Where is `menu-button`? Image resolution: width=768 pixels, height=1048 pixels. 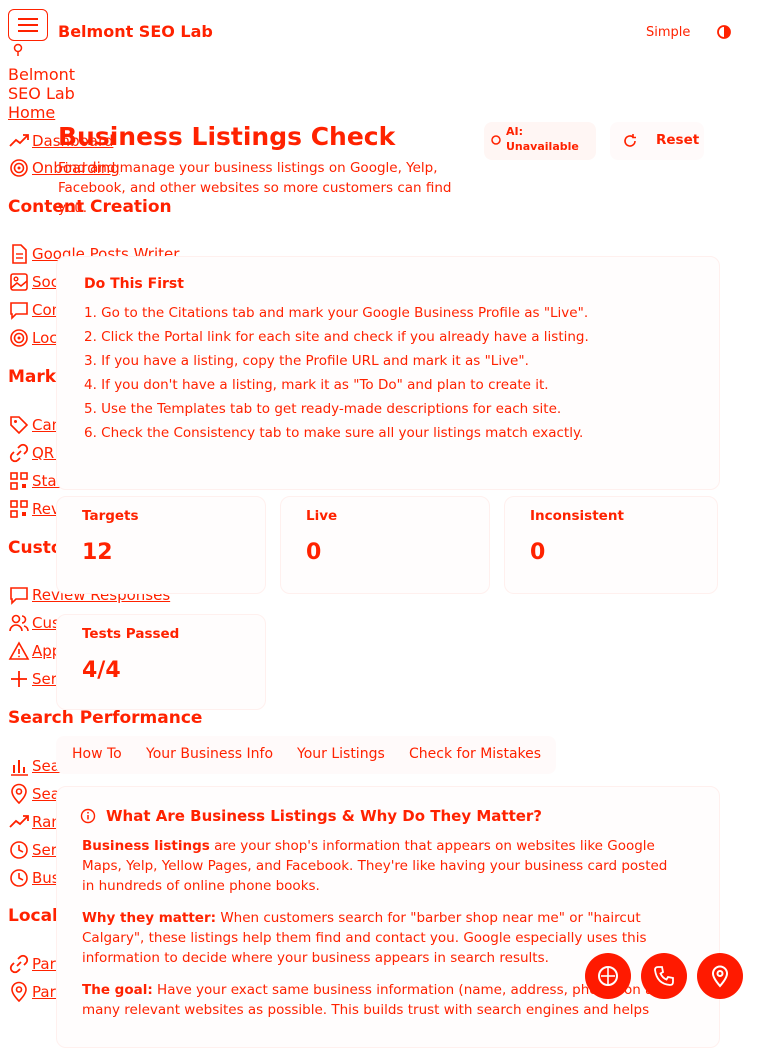
menu-button is located at coordinates (28, 25).